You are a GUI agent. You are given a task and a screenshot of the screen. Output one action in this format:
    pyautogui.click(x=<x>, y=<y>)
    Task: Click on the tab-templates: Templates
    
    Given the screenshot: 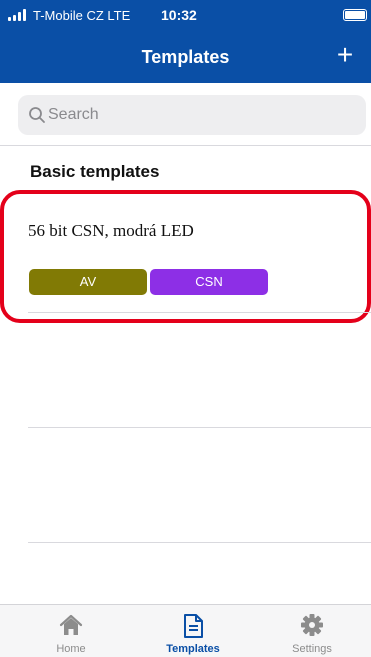 What is the action you would take?
    pyautogui.click(x=193, y=631)
    